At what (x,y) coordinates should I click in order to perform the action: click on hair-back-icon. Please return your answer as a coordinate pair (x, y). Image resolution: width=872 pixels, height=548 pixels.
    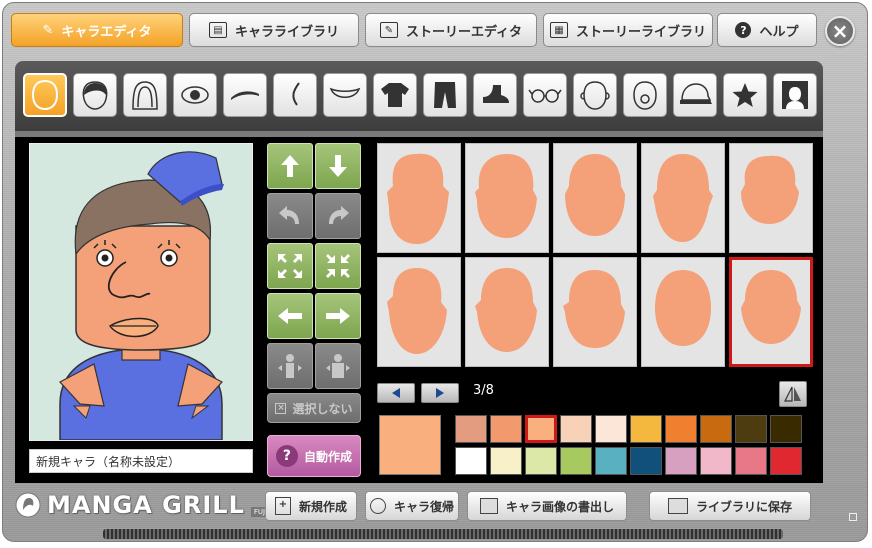
    Looking at the image, I should click on (145, 95).